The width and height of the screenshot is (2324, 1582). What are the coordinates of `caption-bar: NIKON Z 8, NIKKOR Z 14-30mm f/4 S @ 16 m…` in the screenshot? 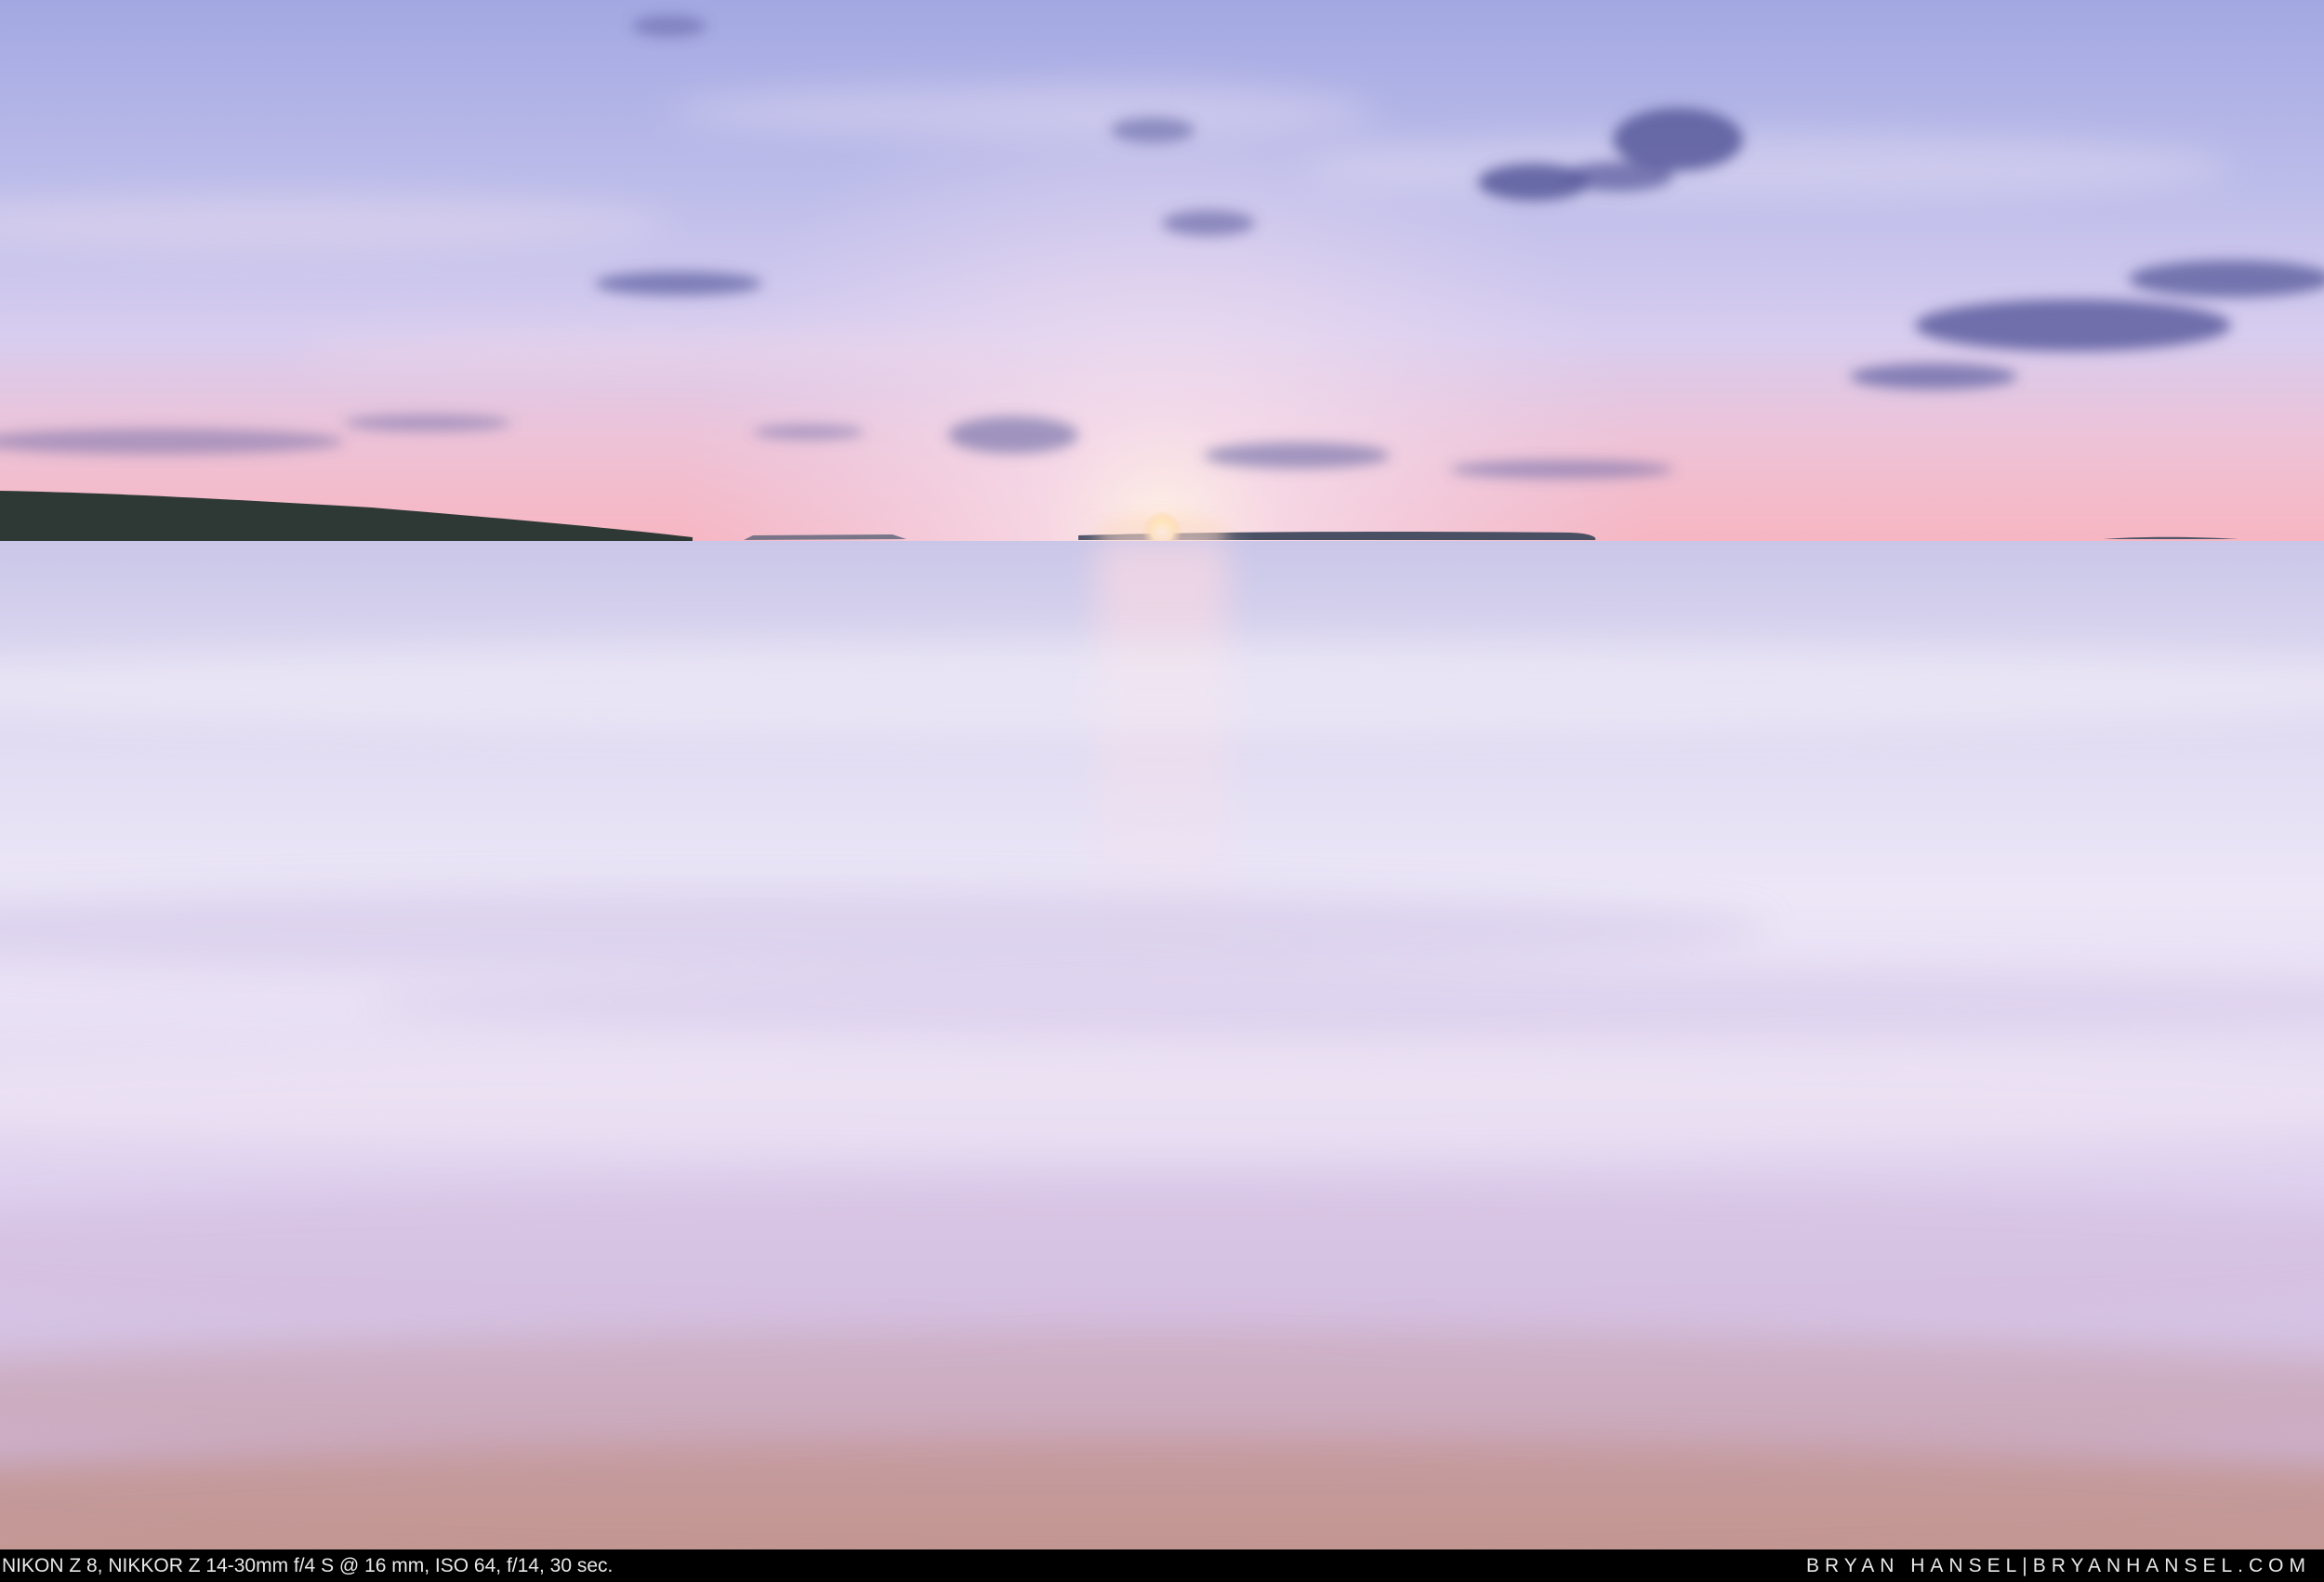 It's located at (1162, 1565).